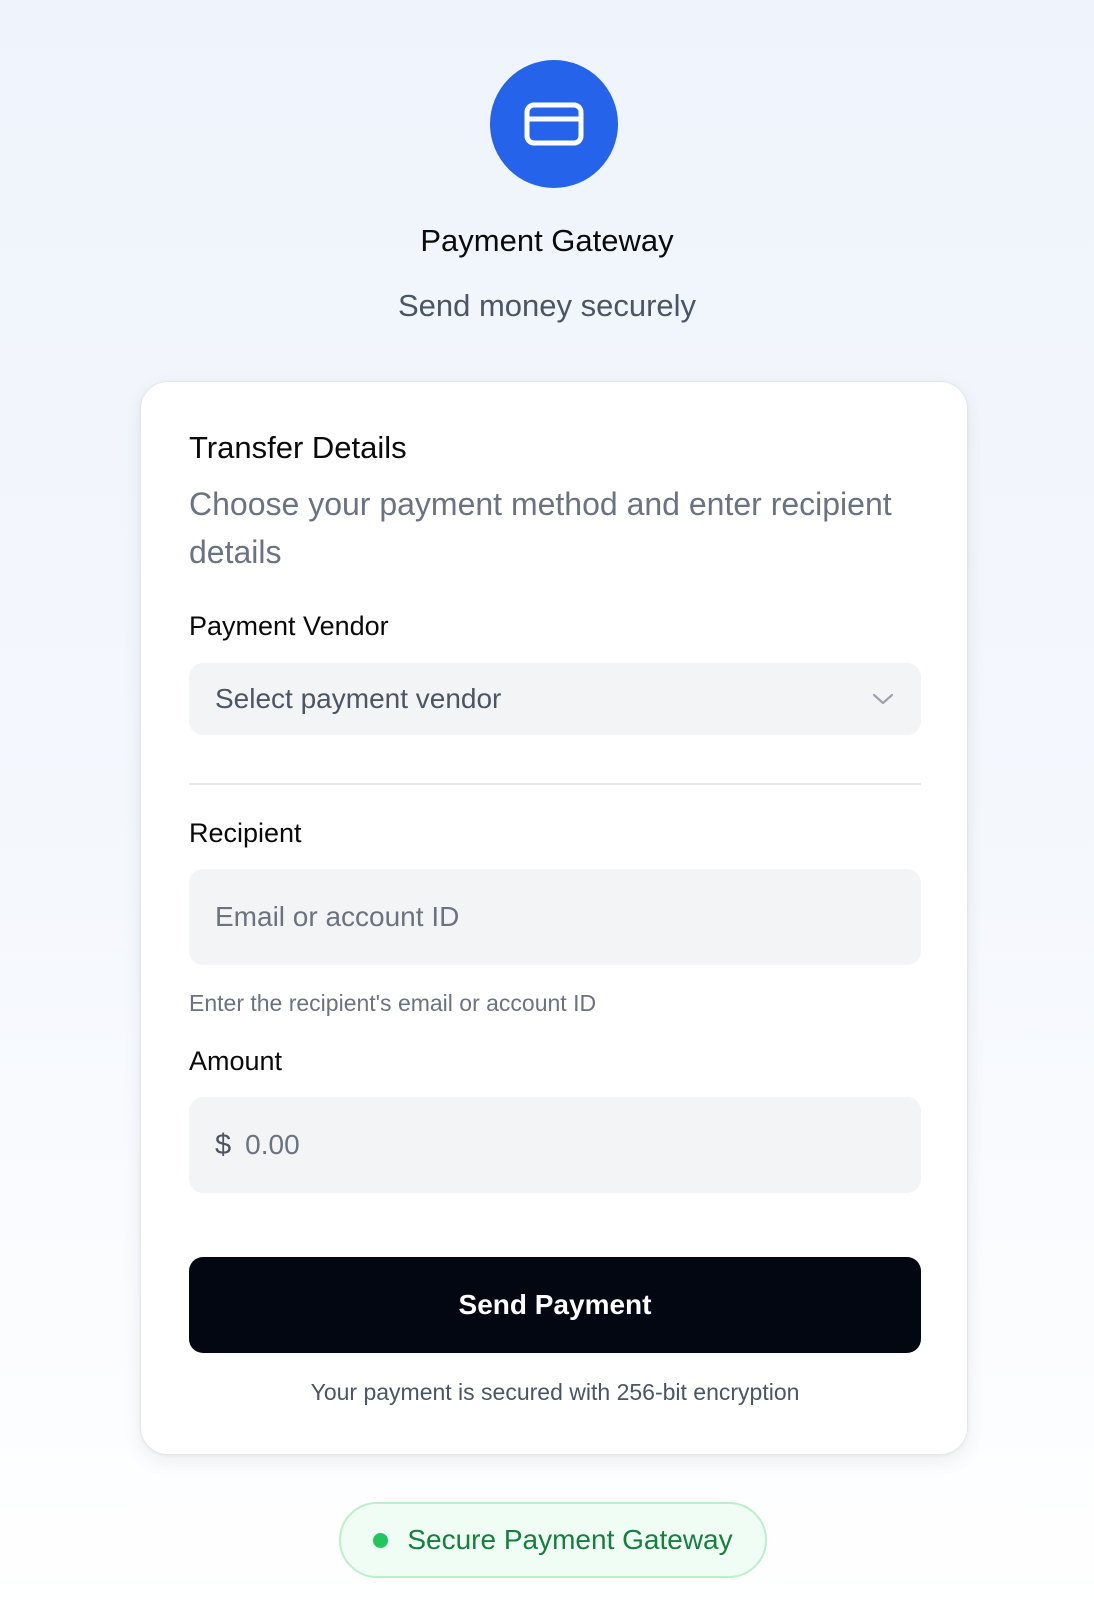 The image size is (1094, 1622). What do you see at coordinates (570, 1539) in the screenshot?
I see `badge-label: Secure Payment Gateway` at bounding box center [570, 1539].